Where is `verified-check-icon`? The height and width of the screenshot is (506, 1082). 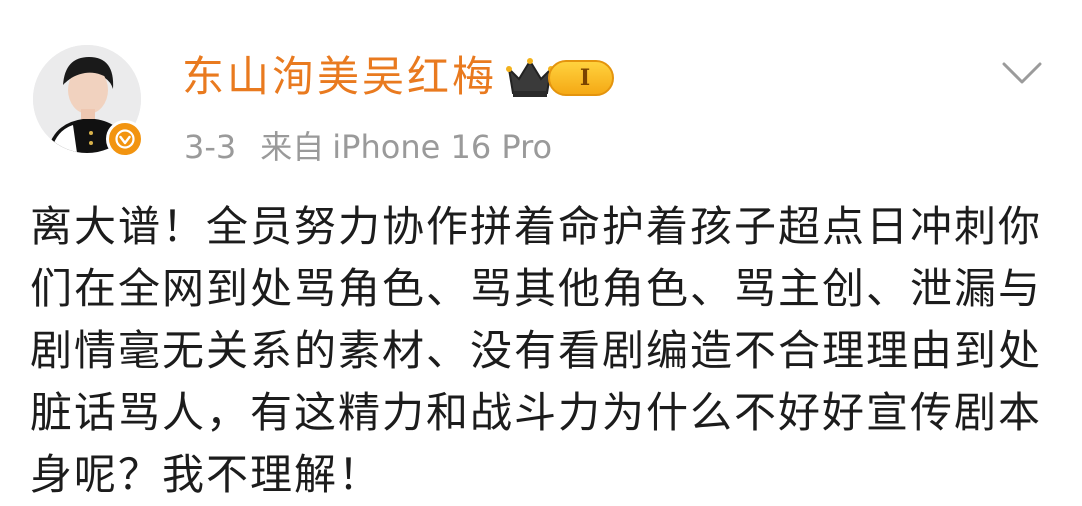 verified-check-icon is located at coordinates (125, 139).